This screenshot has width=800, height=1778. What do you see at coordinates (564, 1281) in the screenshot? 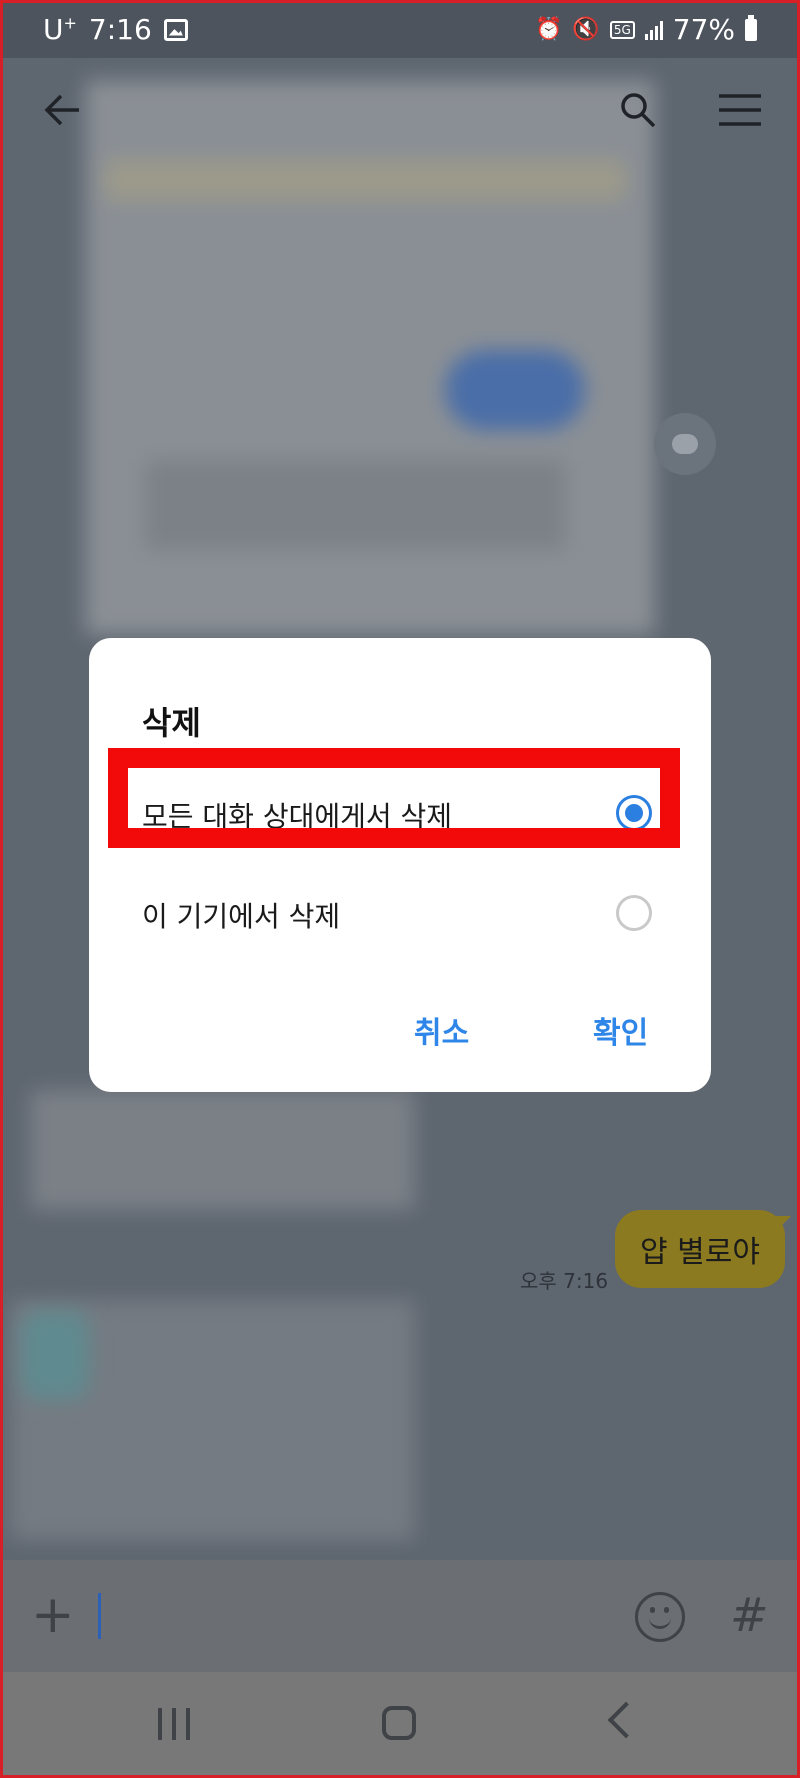
I see `message-time: 오후 7:16` at bounding box center [564, 1281].